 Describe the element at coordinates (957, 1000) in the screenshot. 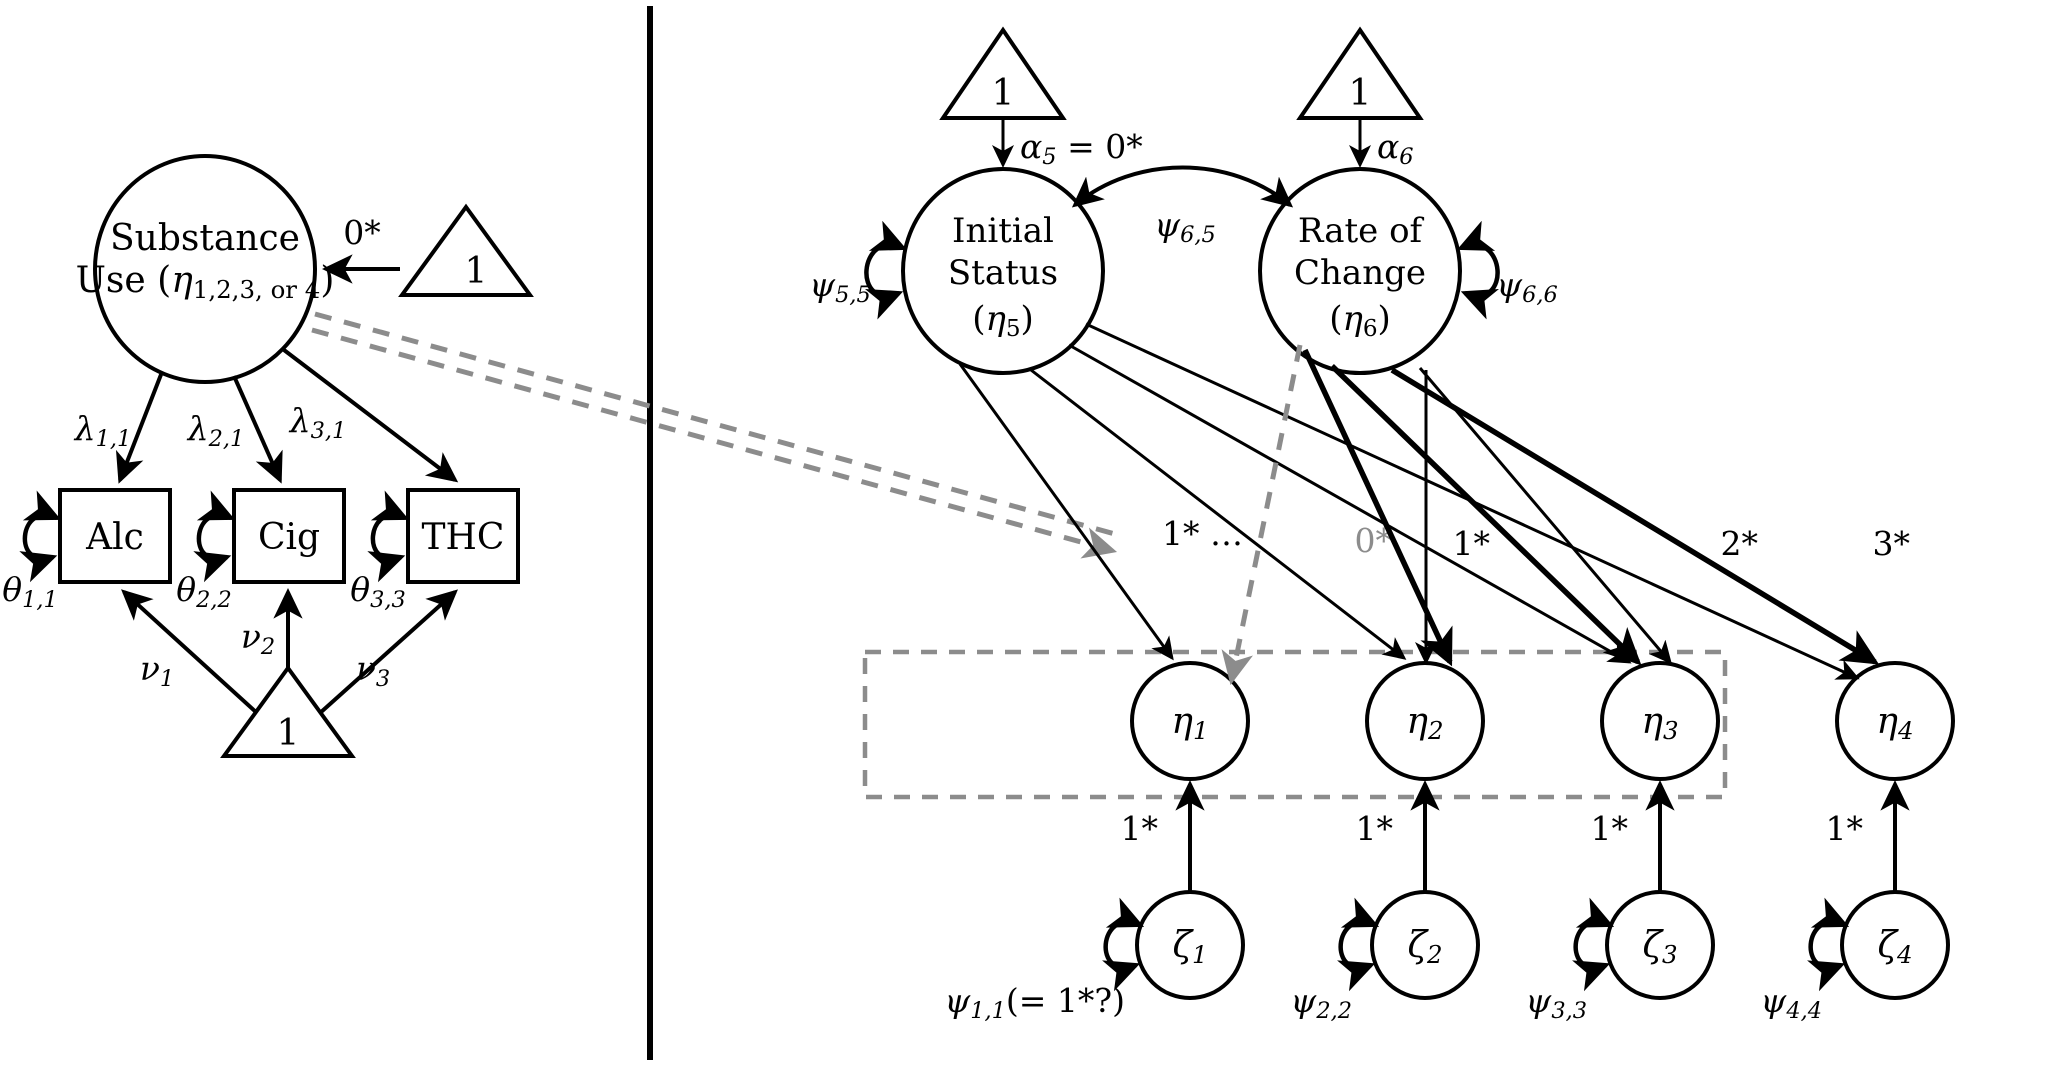

I see `psi11-symbol: ψ` at that location.